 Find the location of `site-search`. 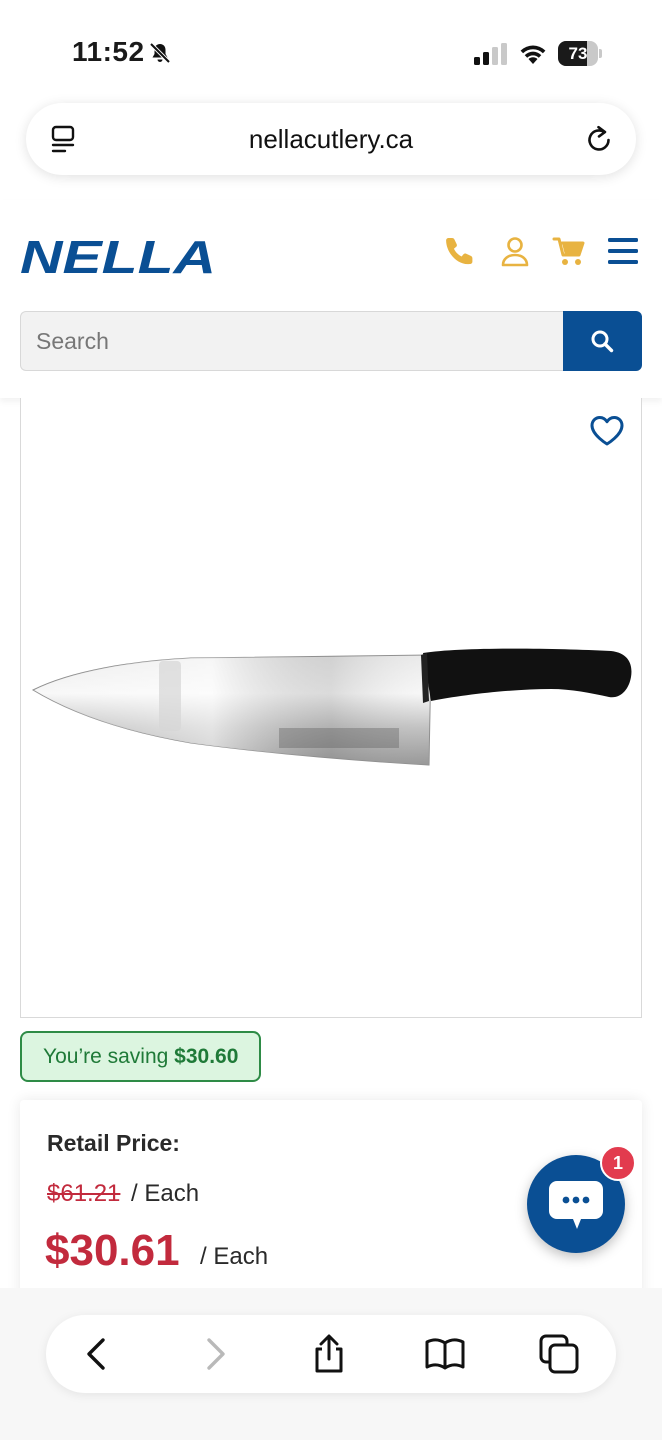

site-search is located at coordinates (331, 341).